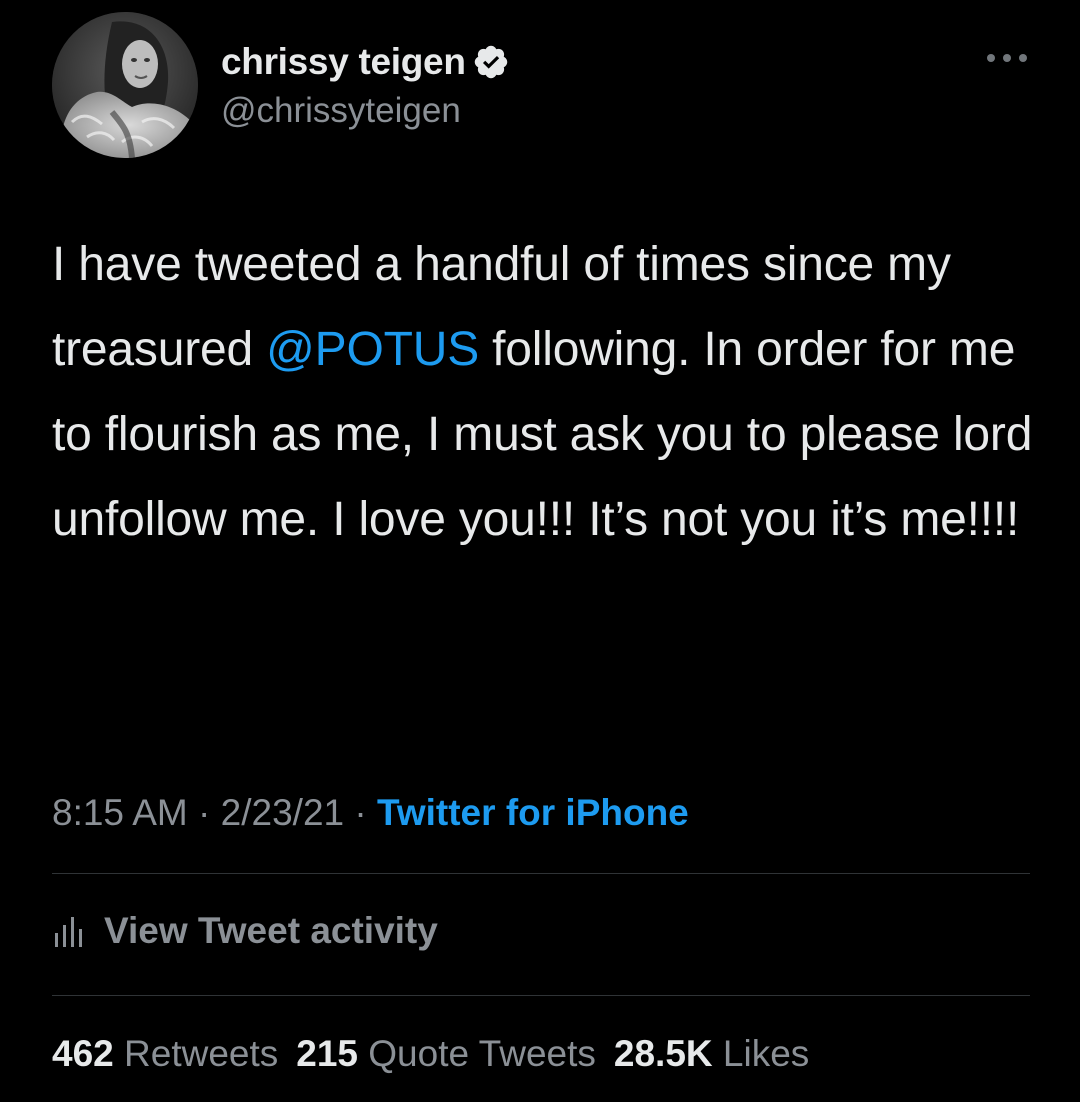 Image resolution: width=1080 pixels, height=1102 pixels. I want to click on display-name-row: chrissy teigen, so click(365, 62).